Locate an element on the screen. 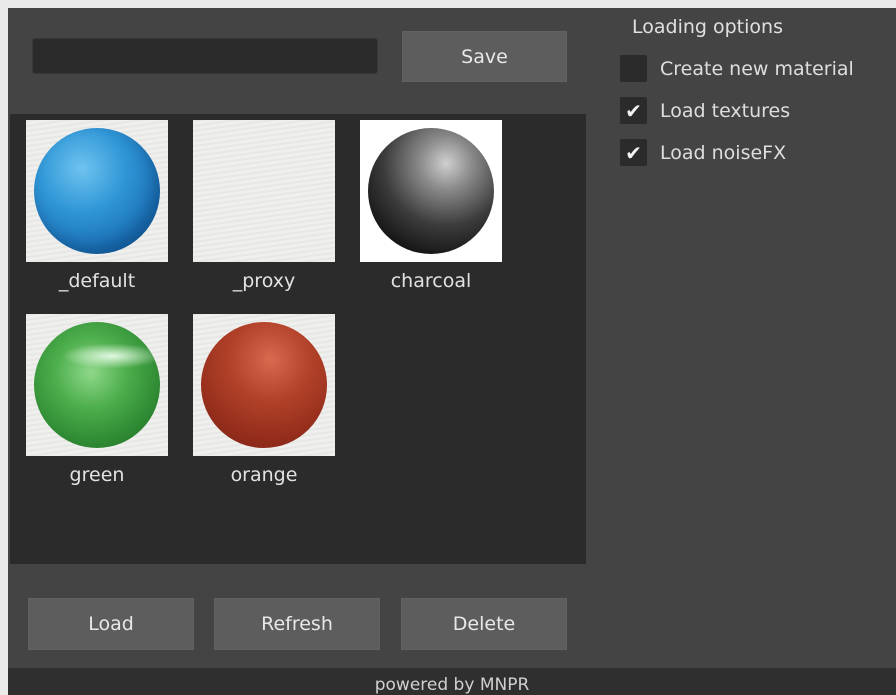 Image resolution: width=896 pixels, height=695 pixels. loading-options-title: Loading options is located at coordinates (707, 27).